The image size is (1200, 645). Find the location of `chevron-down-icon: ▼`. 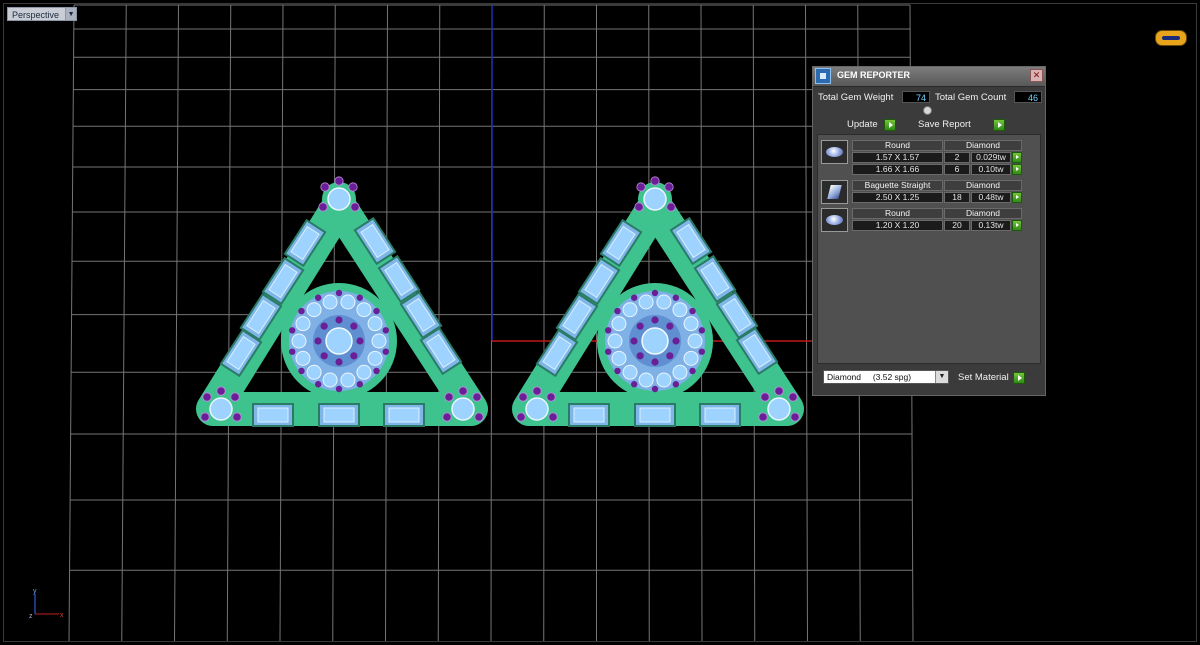

chevron-down-icon: ▼ is located at coordinates (941, 377).